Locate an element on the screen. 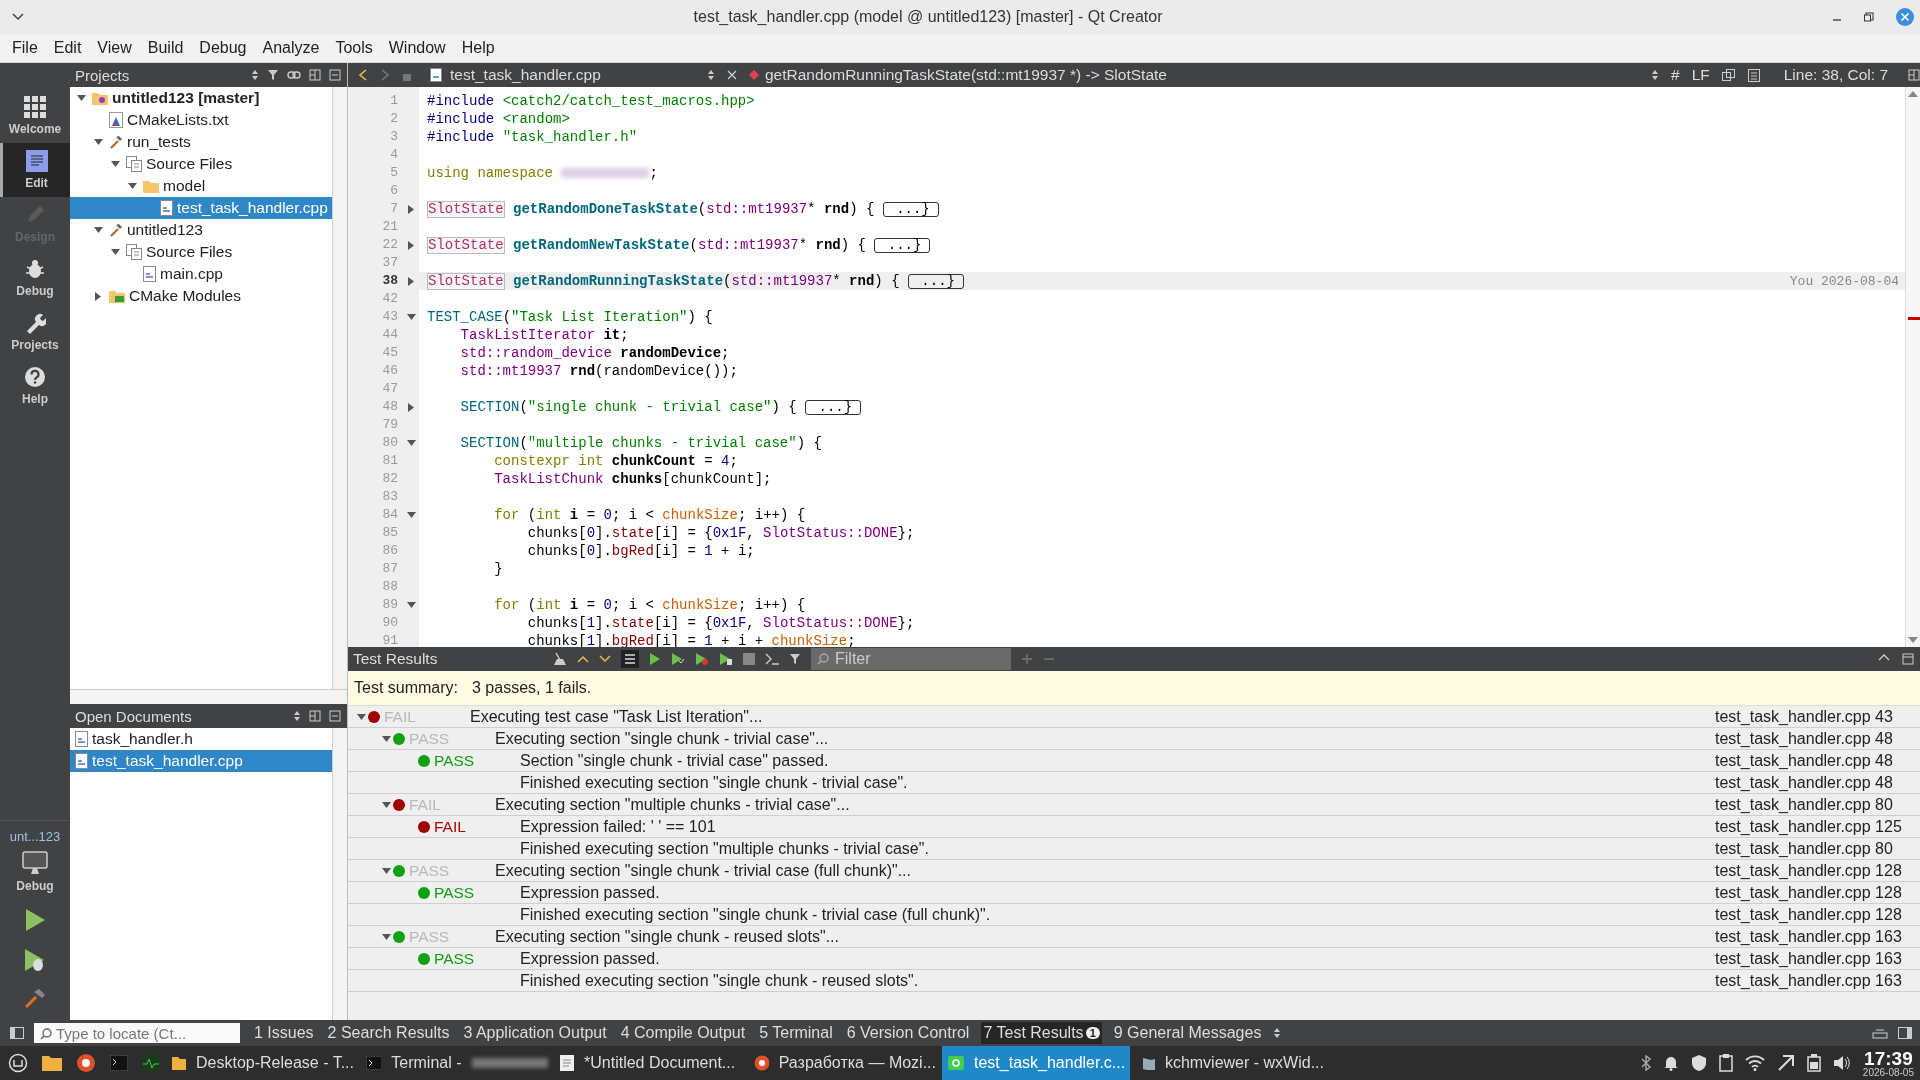  tree-item: test_task_handler.cpp is located at coordinates (201, 208).